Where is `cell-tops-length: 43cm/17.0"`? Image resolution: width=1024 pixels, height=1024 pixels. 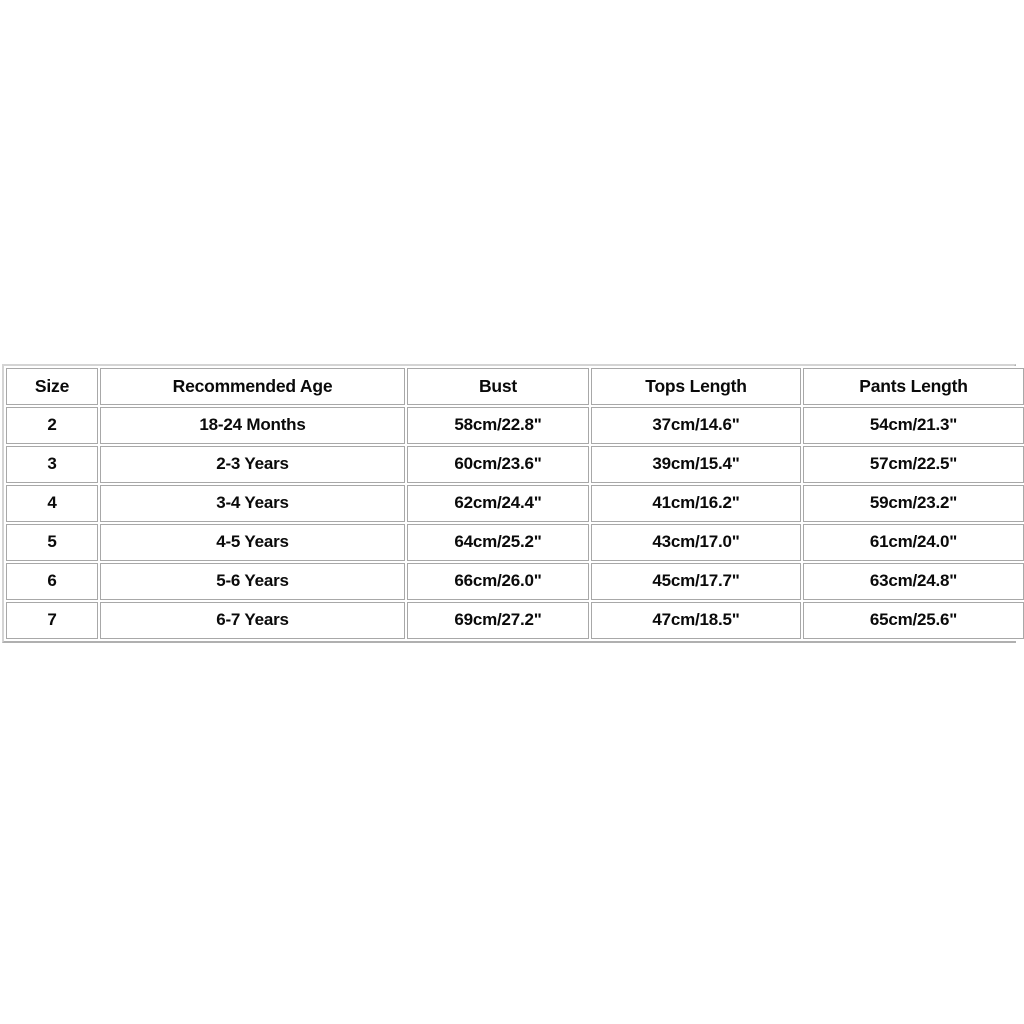
cell-tops-length: 43cm/17.0" is located at coordinates (696, 542).